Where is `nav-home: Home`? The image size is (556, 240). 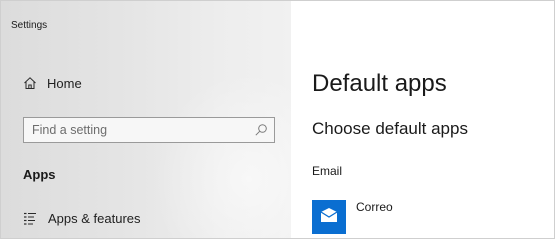
nav-home: Home is located at coordinates (52, 83).